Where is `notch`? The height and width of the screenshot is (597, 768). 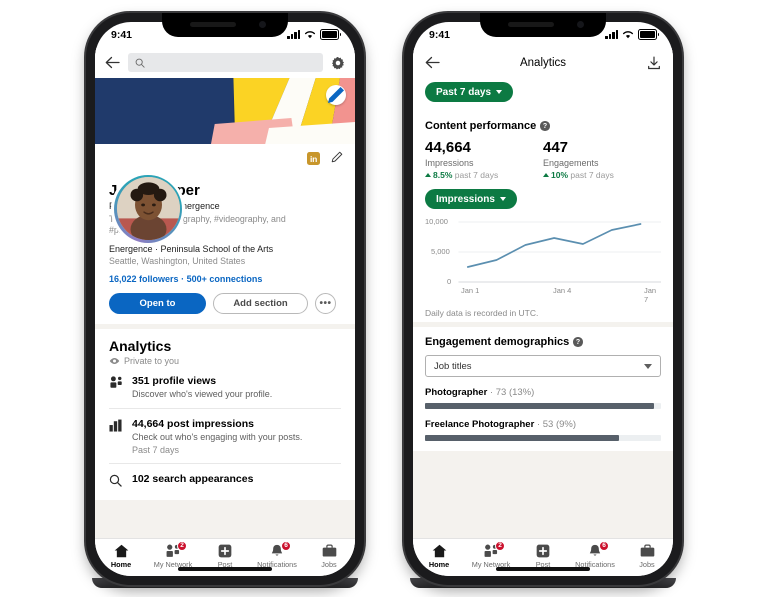
notch is located at coordinates (225, 24).